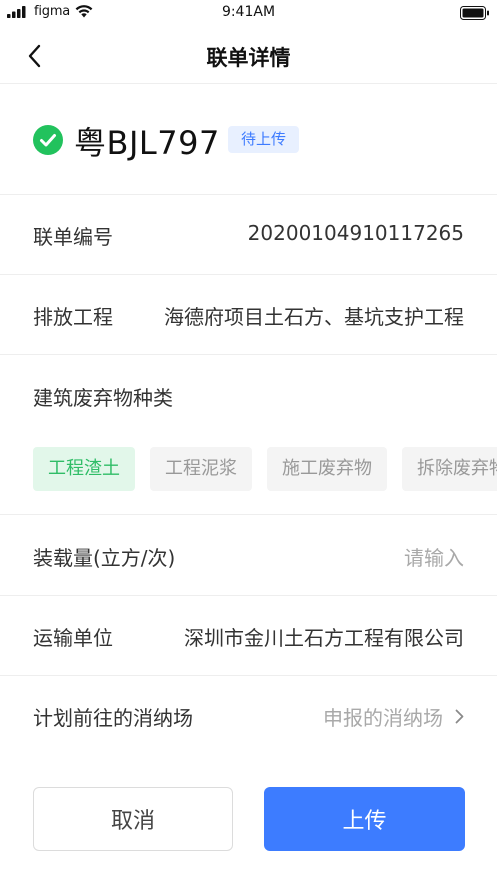 The height and width of the screenshot is (883, 497). I want to click on status-time: 9:41AM, so click(248, 12).